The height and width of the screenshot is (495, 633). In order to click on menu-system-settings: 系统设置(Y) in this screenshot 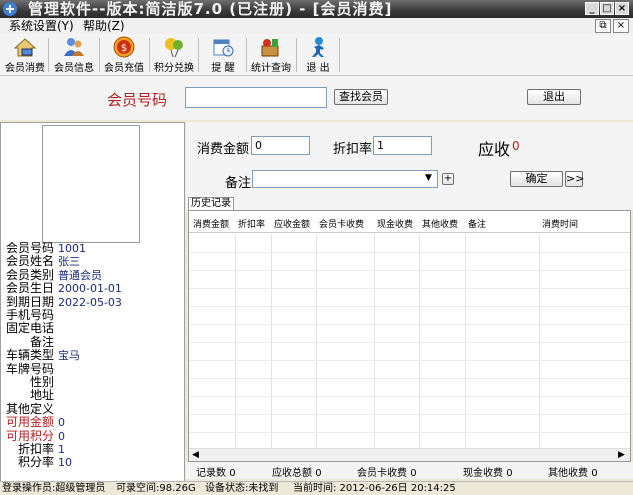, I will do `click(41, 26)`.